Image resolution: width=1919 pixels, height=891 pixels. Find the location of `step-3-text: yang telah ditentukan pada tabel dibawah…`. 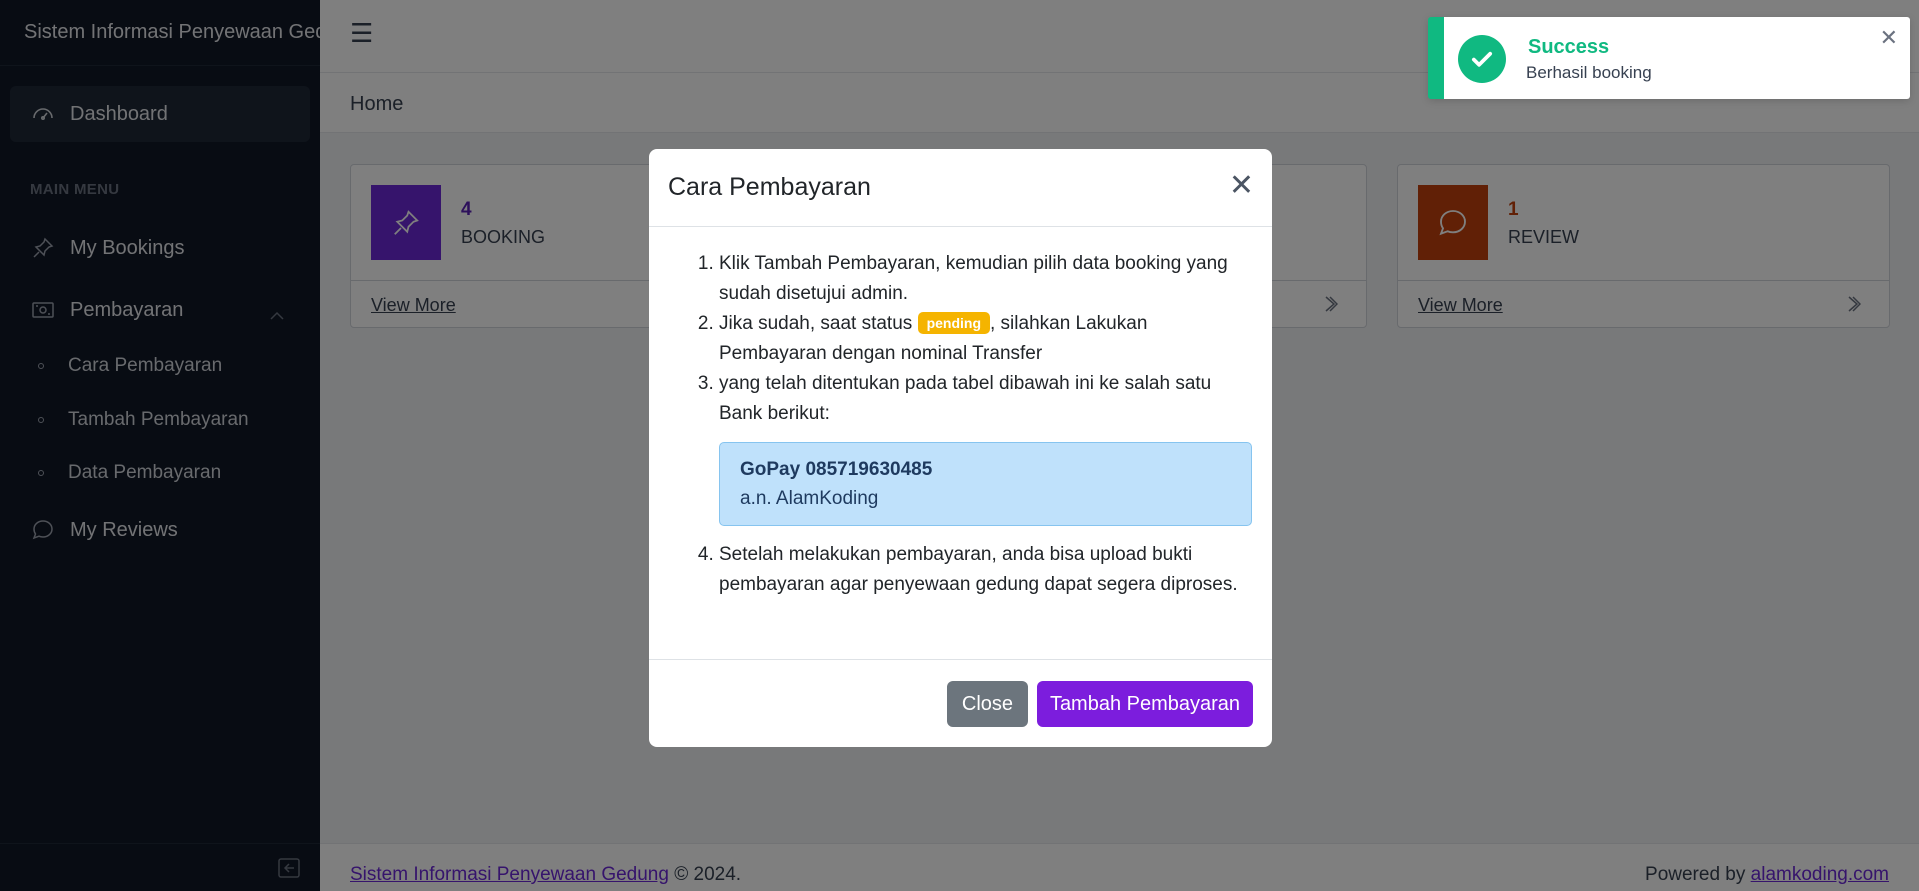

step-3-text: yang telah ditentukan pada tabel dibawah… is located at coordinates (965, 398).